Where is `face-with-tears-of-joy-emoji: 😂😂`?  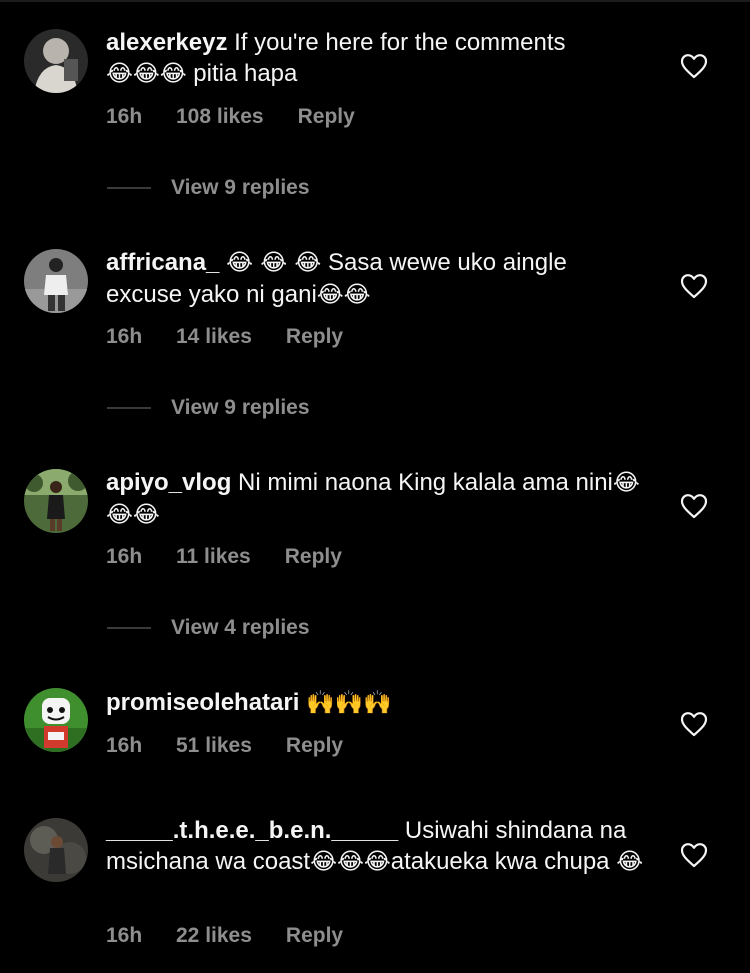
face-with-tears-of-joy-emoji: 😂😂 is located at coordinates (343, 295).